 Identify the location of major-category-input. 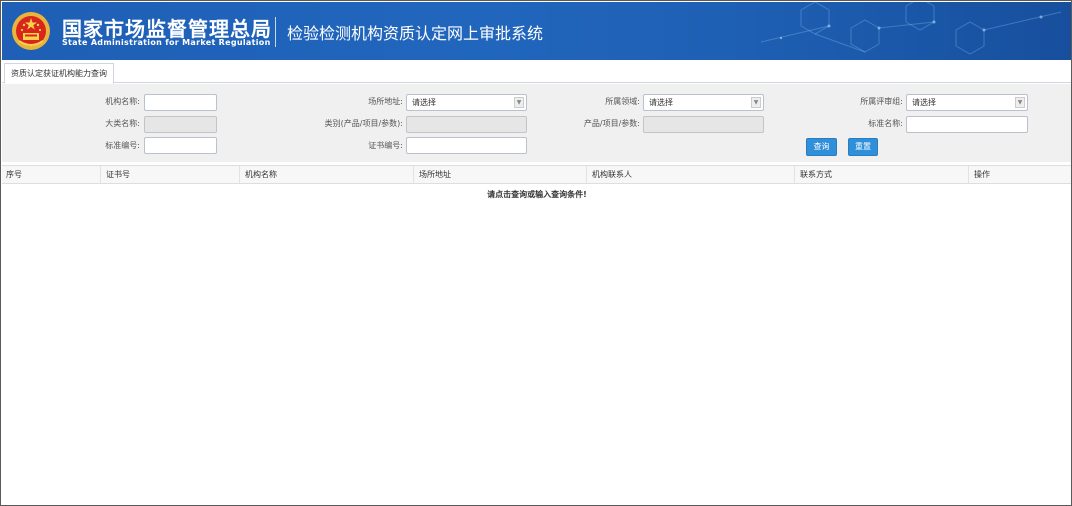
(180, 124).